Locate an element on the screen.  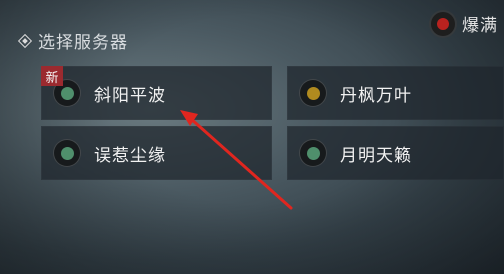
legend-label-full: 爆满 is located at coordinates (480, 26).